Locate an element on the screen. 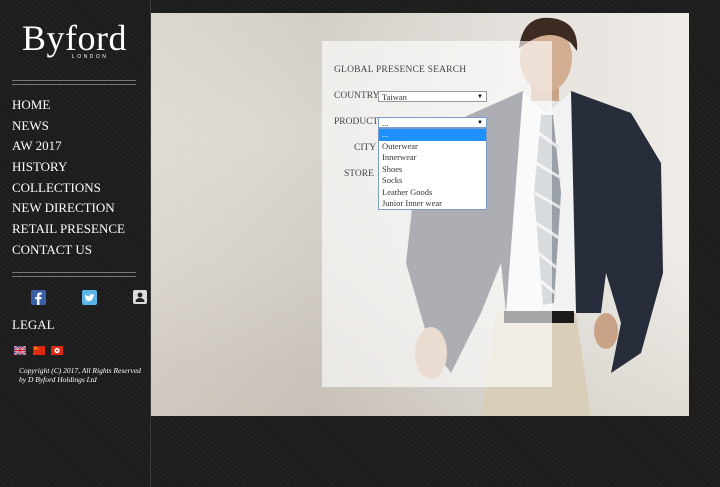 The image size is (720, 487). nav-retail-presence: RETAIL PRESENCE is located at coordinates (79, 229).